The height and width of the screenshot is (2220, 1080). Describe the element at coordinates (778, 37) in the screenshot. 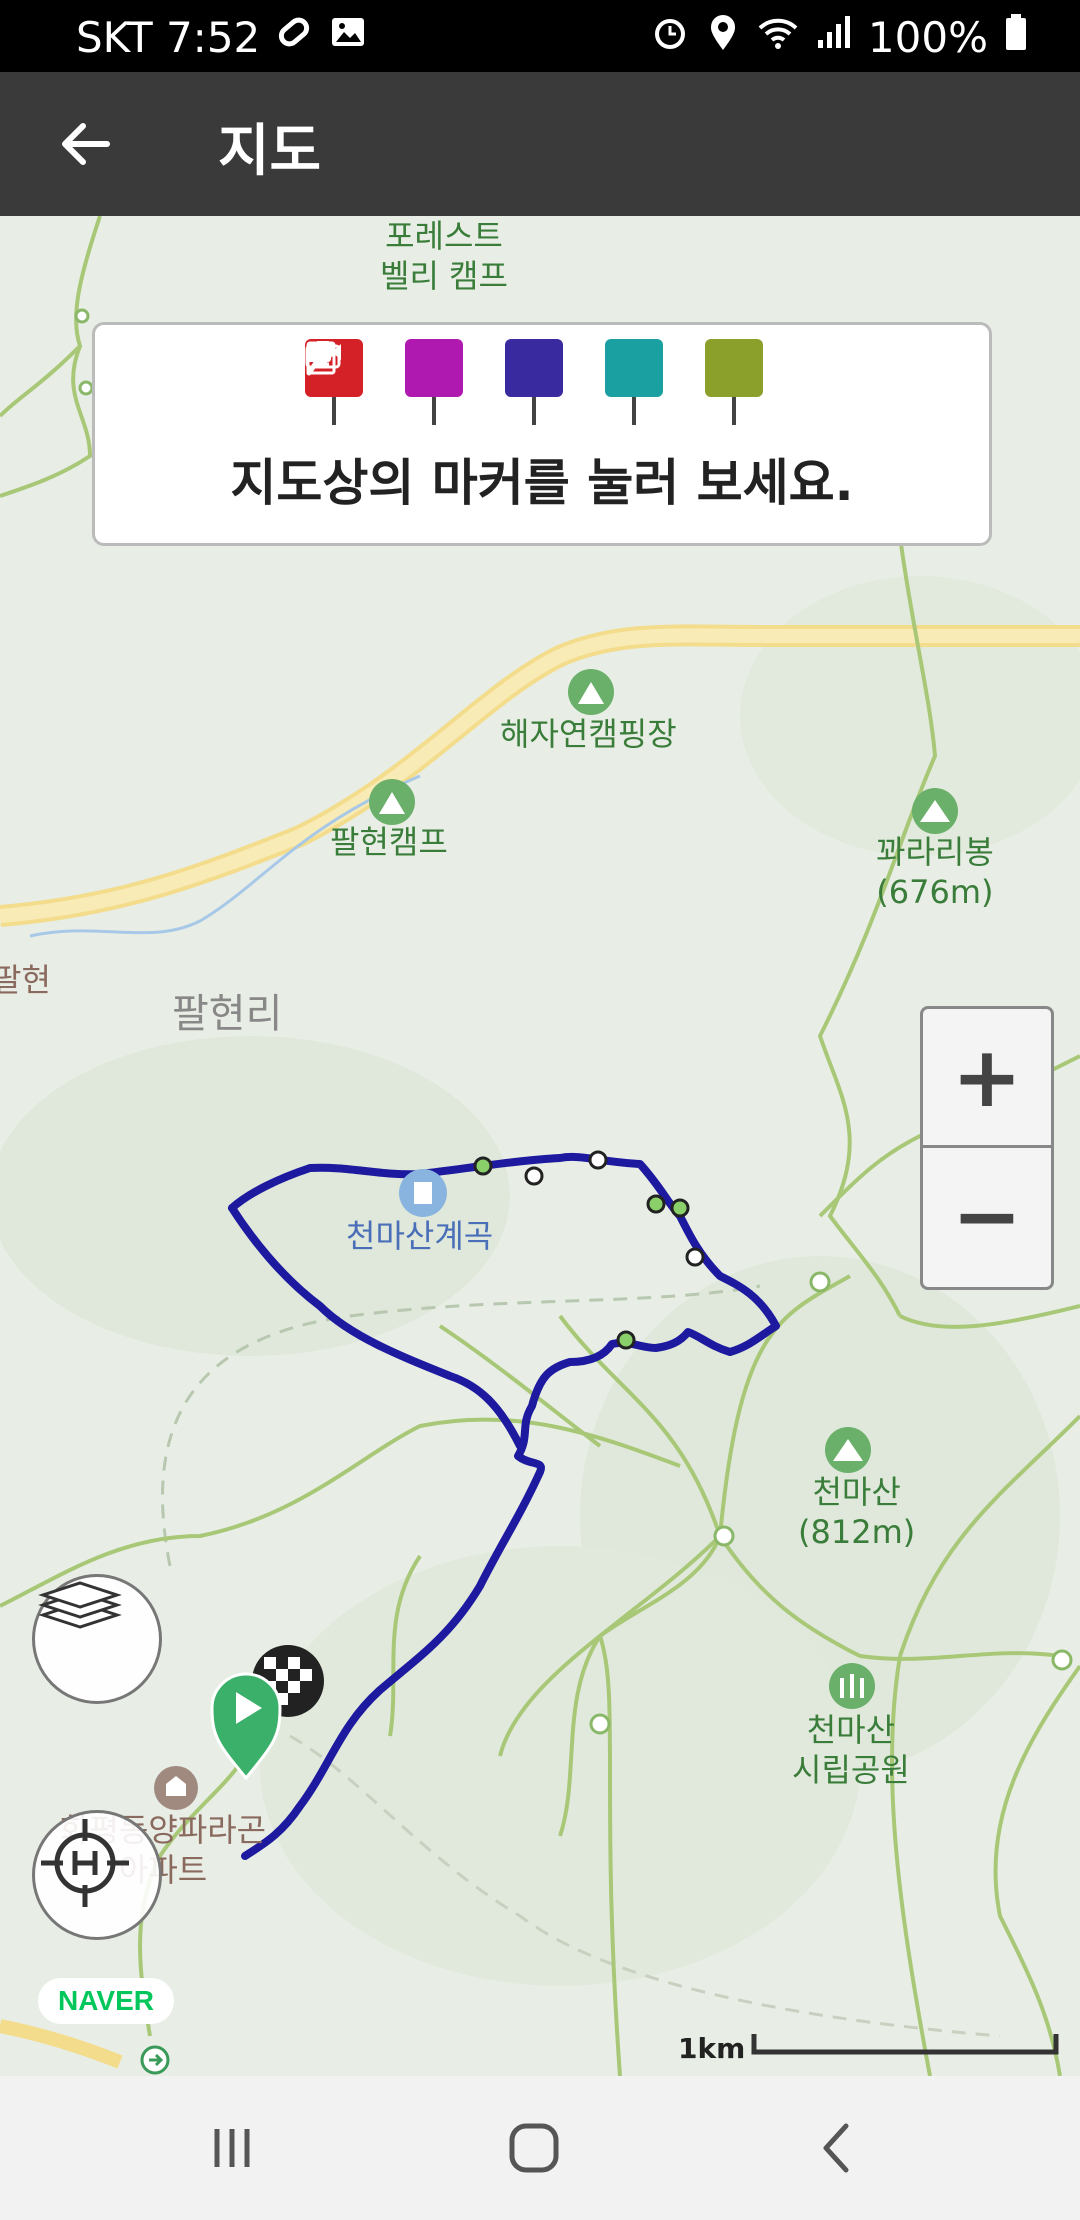

I see `wifi-icon` at that location.